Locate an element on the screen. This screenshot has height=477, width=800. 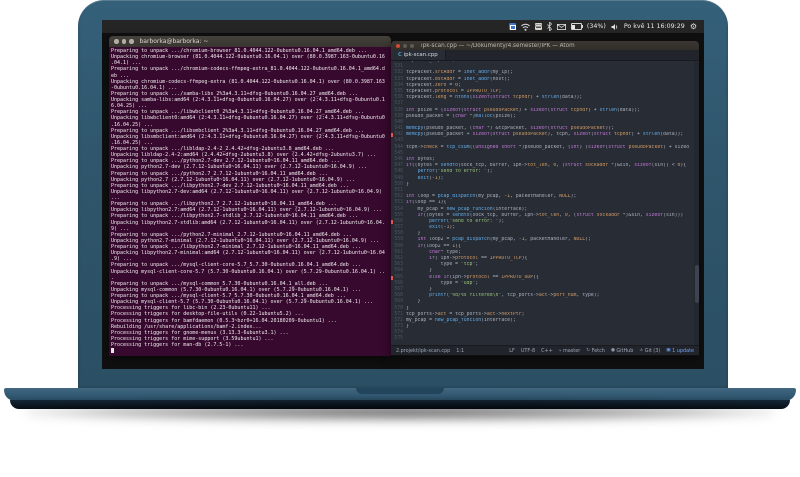
github-icon: ● is located at coordinates (612, 350).